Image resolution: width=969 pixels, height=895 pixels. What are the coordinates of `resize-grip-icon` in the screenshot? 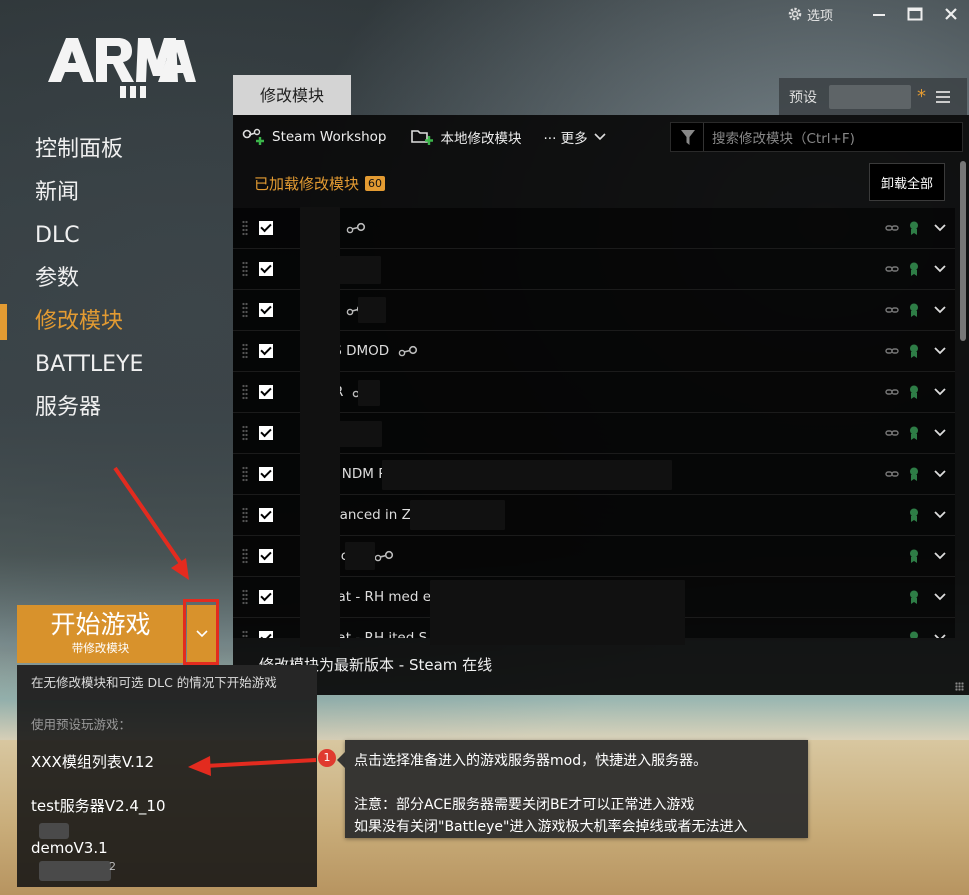 It's located at (959, 686).